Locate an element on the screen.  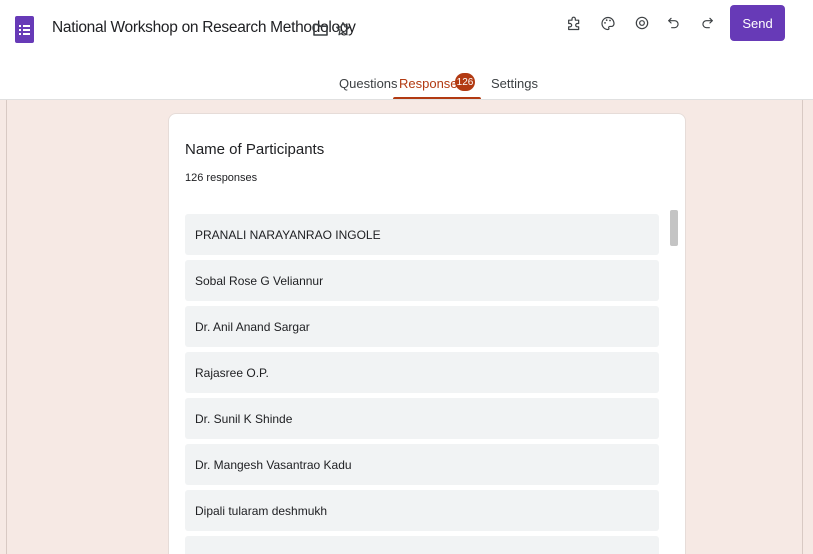
response-text: Sobal Rose G Veliannur is located at coordinates (259, 281).